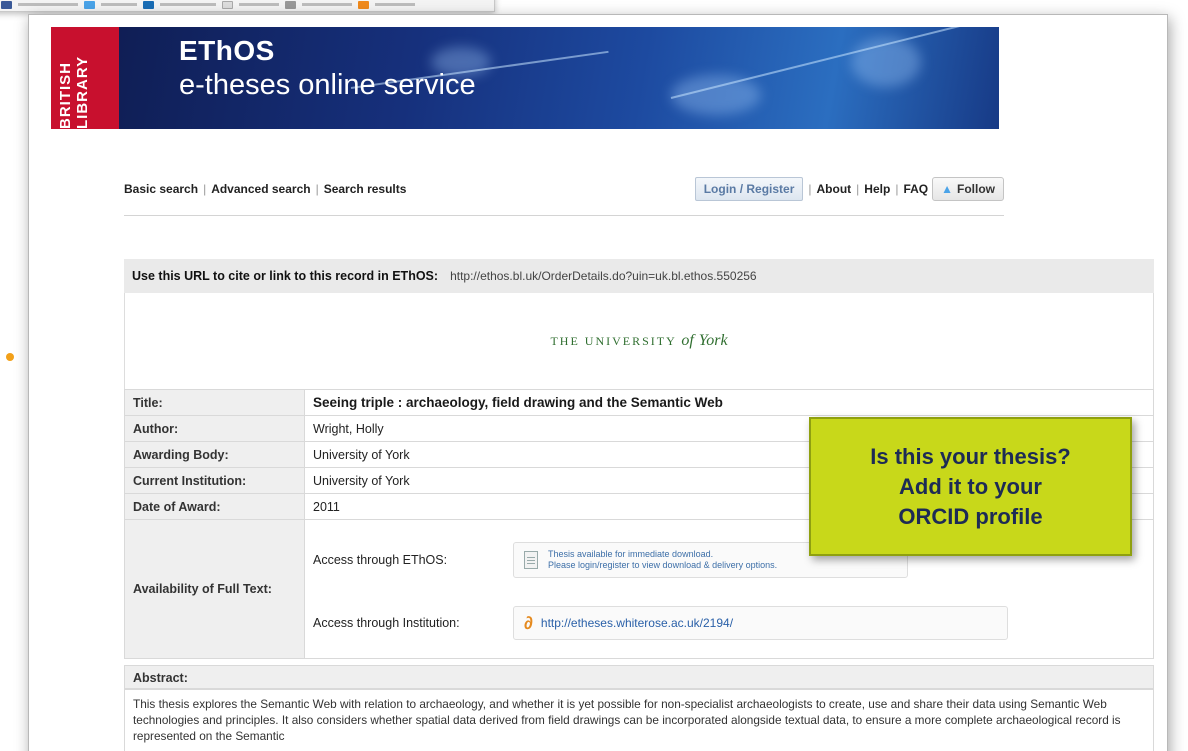 This screenshot has width=1188, height=751. What do you see at coordinates (327, 85) in the screenshot?
I see `brand-subtitle: e-theses online service` at bounding box center [327, 85].